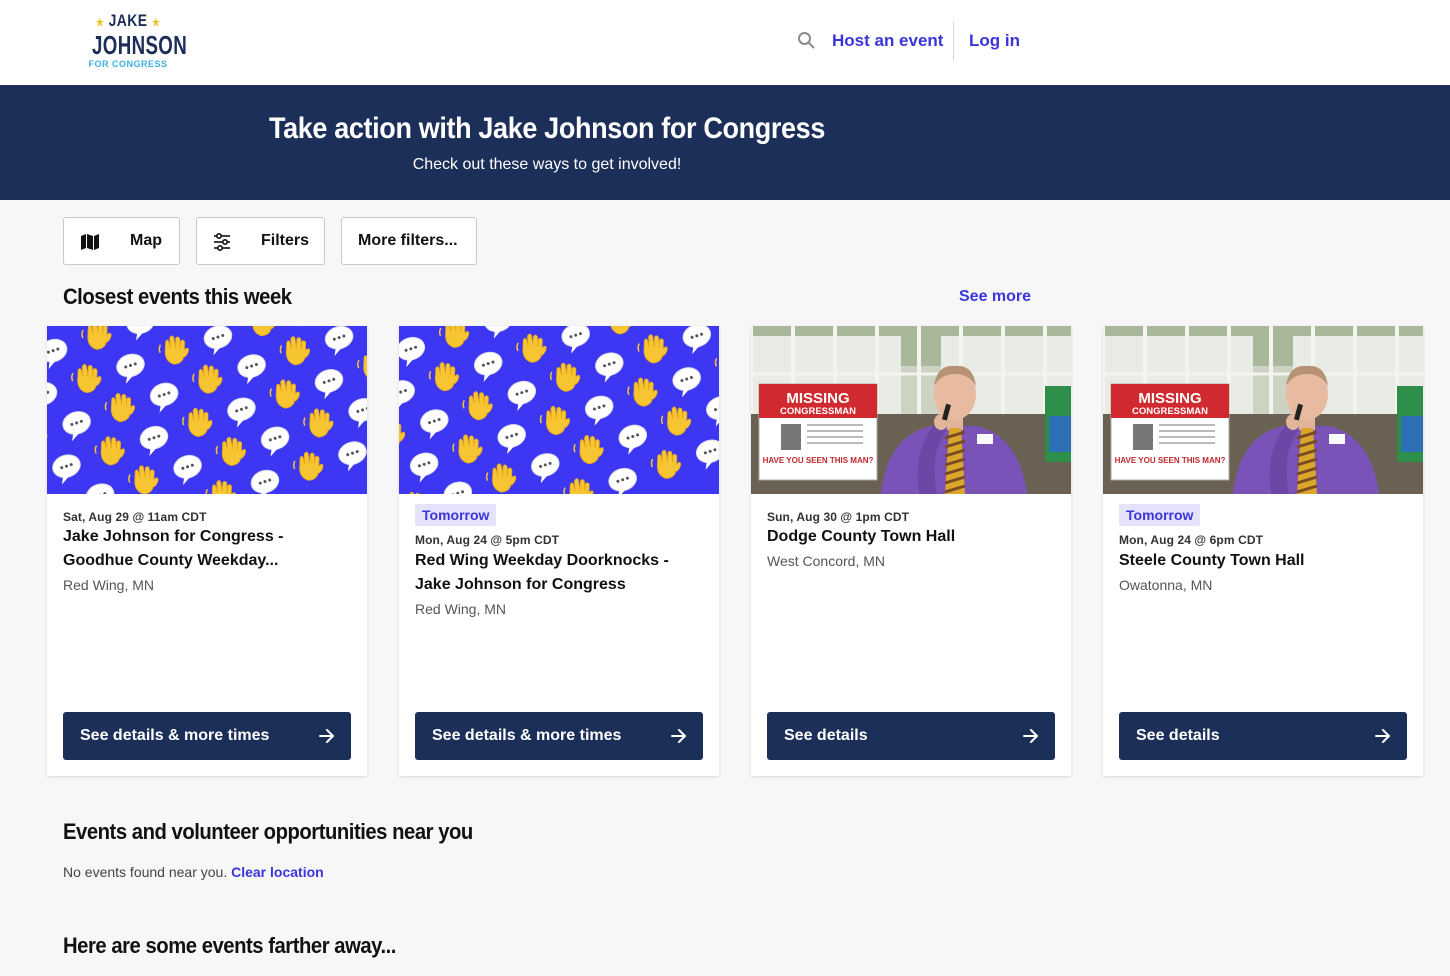 Image resolution: width=1450 pixels, height=976 pixels. What do you see at coordinates (277, 872) in the screenshot?
I see `clear-location-link: Clear location` at bounding box center [277, 872].